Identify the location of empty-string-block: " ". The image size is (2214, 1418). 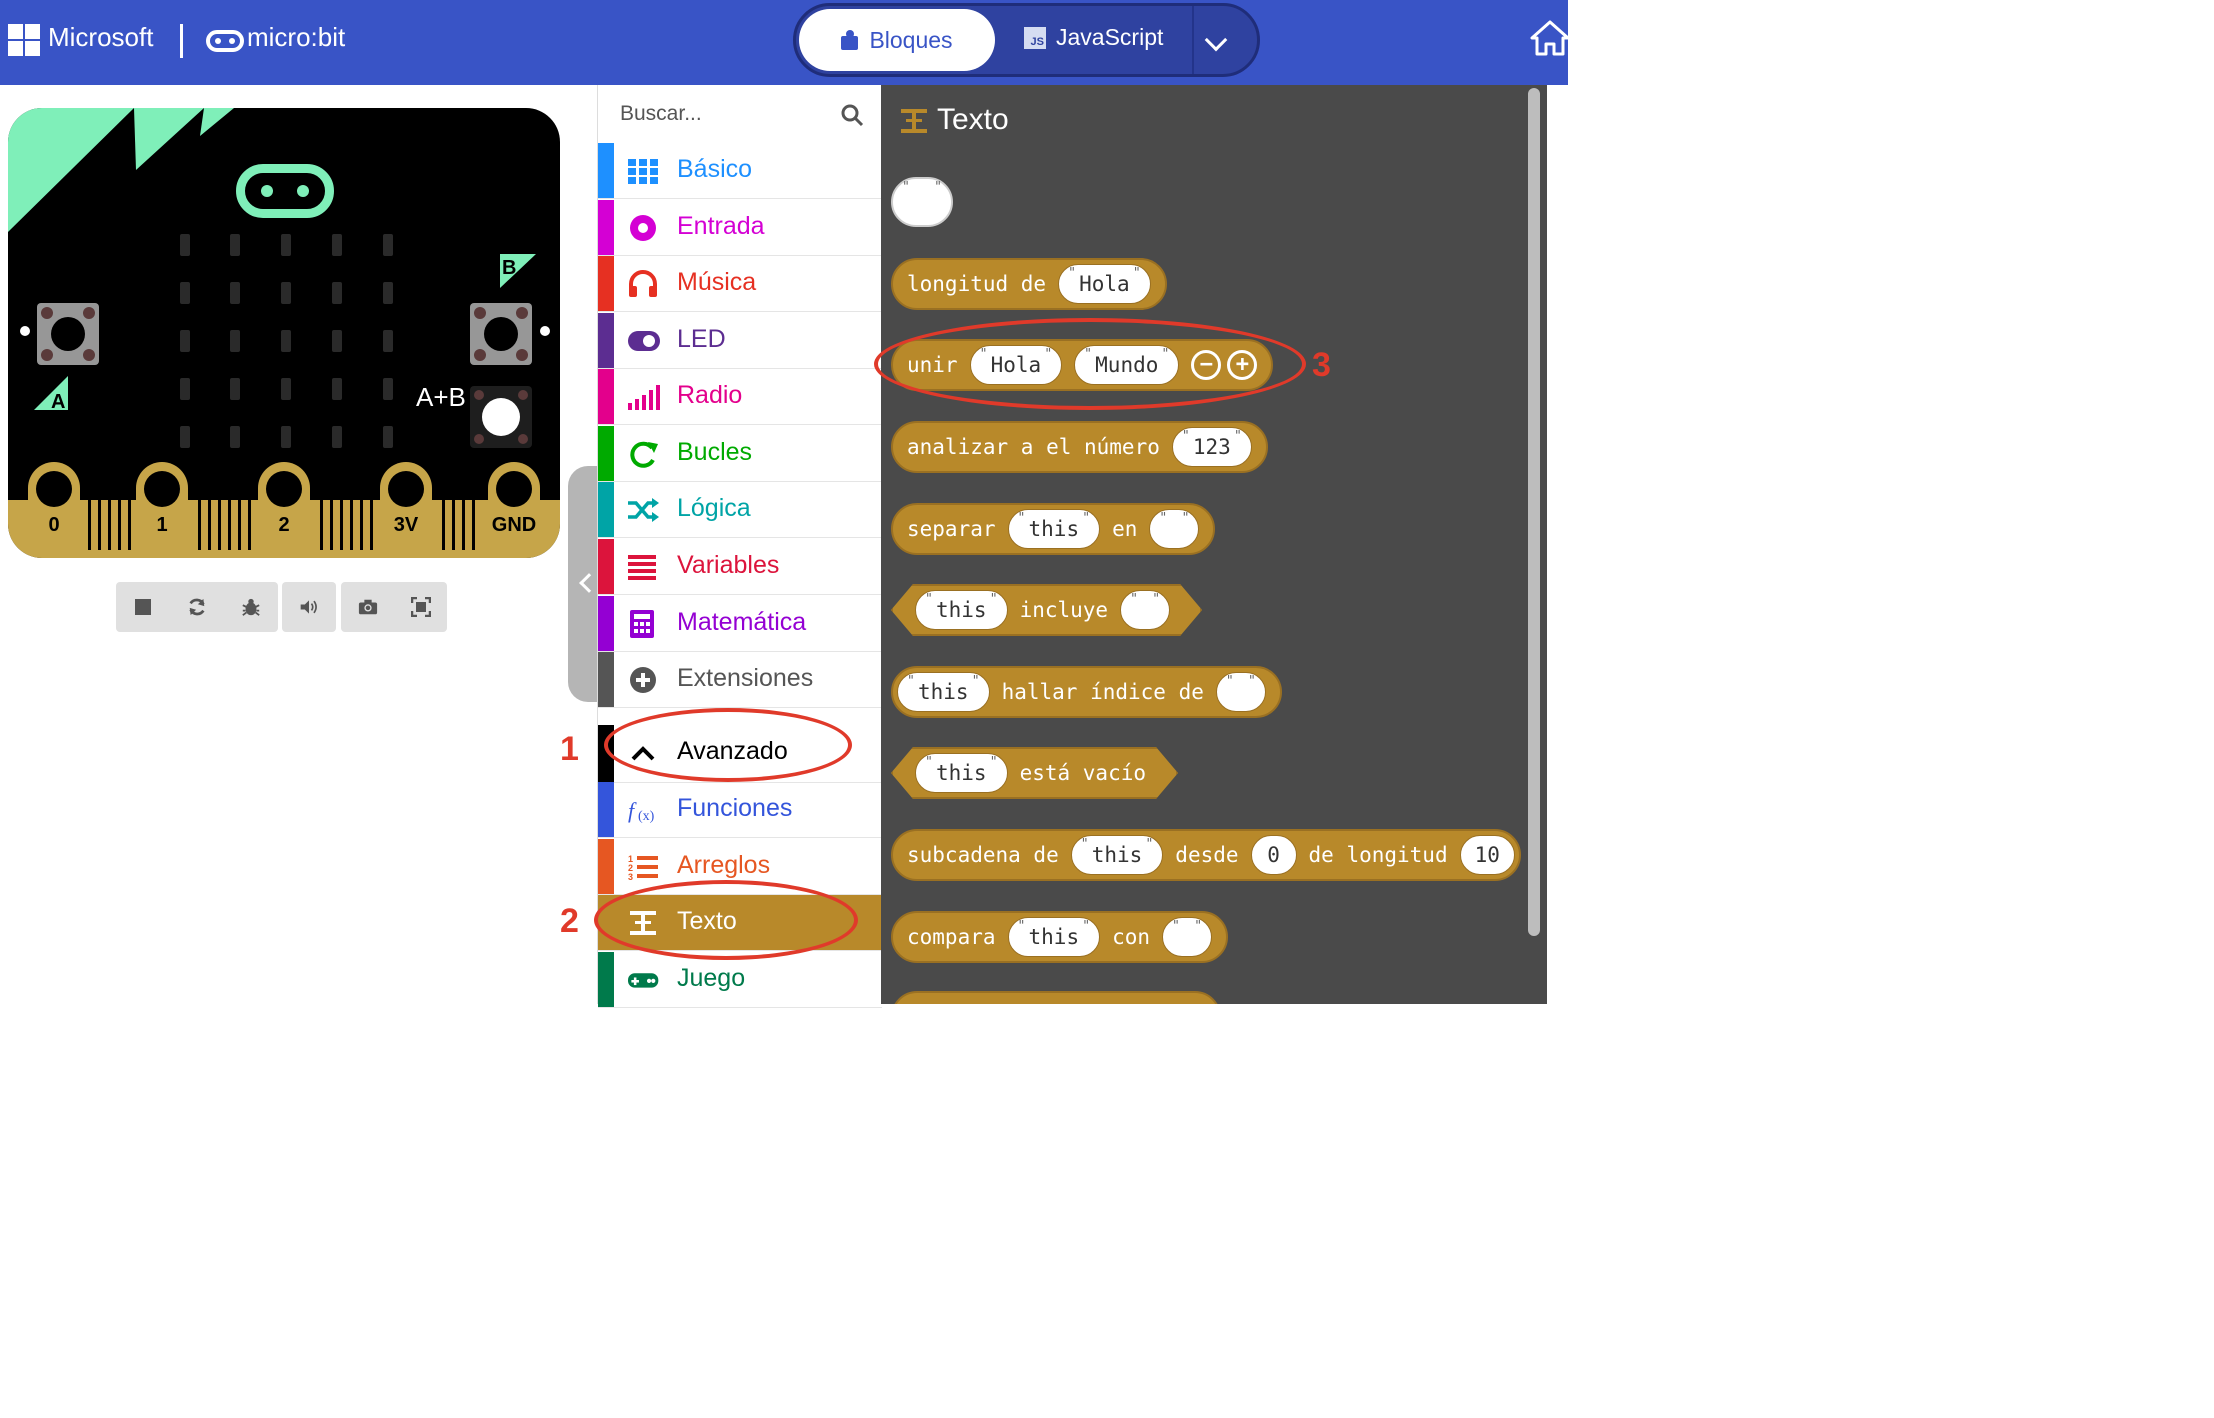
(922, 202).